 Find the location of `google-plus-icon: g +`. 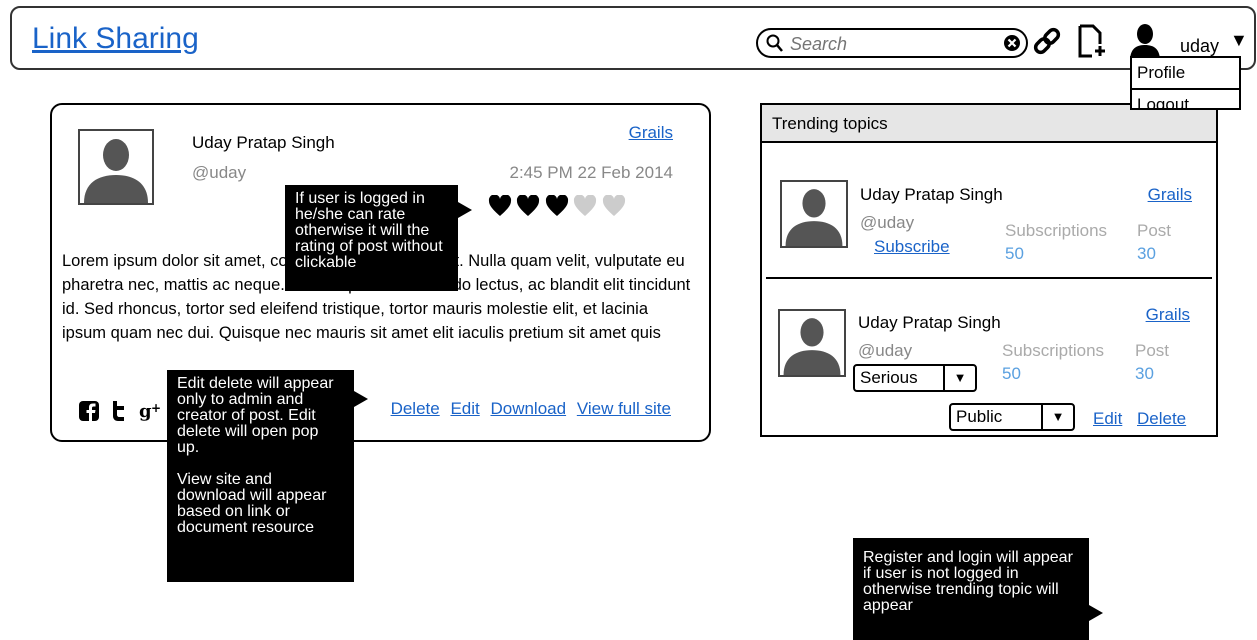

google-plus-icon: g + is located at coordinates (152, 413).